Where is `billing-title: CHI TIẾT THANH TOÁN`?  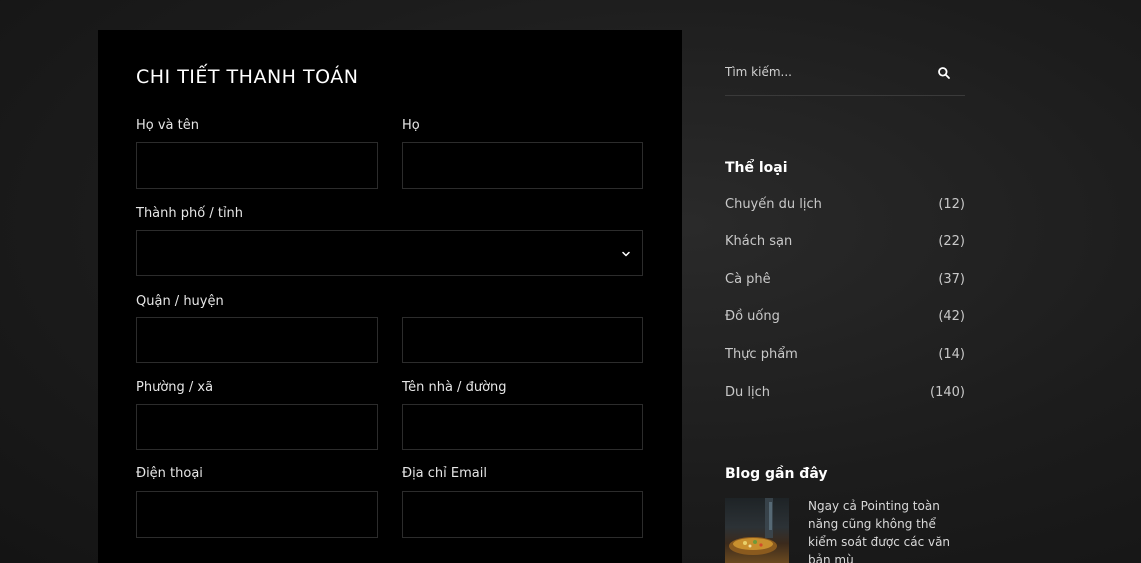
billing-title: CHI TIẾT THANH TOÁN is located at coordinates (247, 77).